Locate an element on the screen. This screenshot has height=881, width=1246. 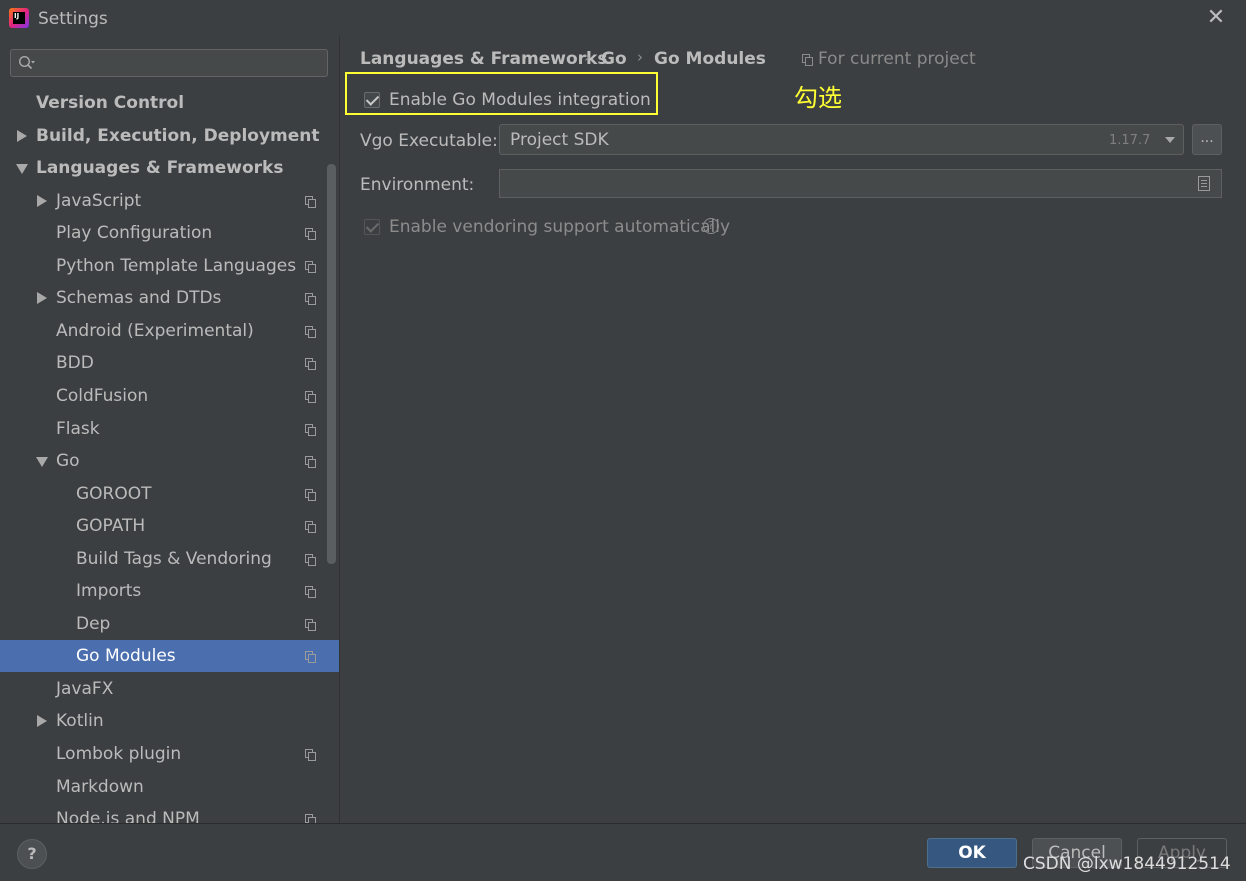
sidebar-item-lombok-plugin: Lombok plugin is located at coordinates (169, 754).